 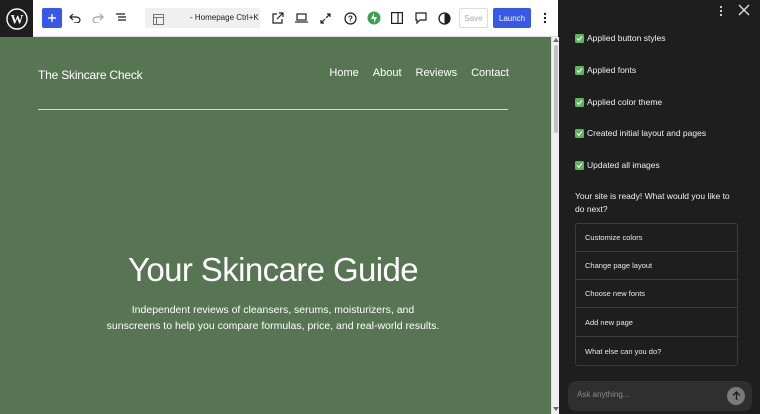 I want to click on options-more-icon, so click(x=545, y=18).